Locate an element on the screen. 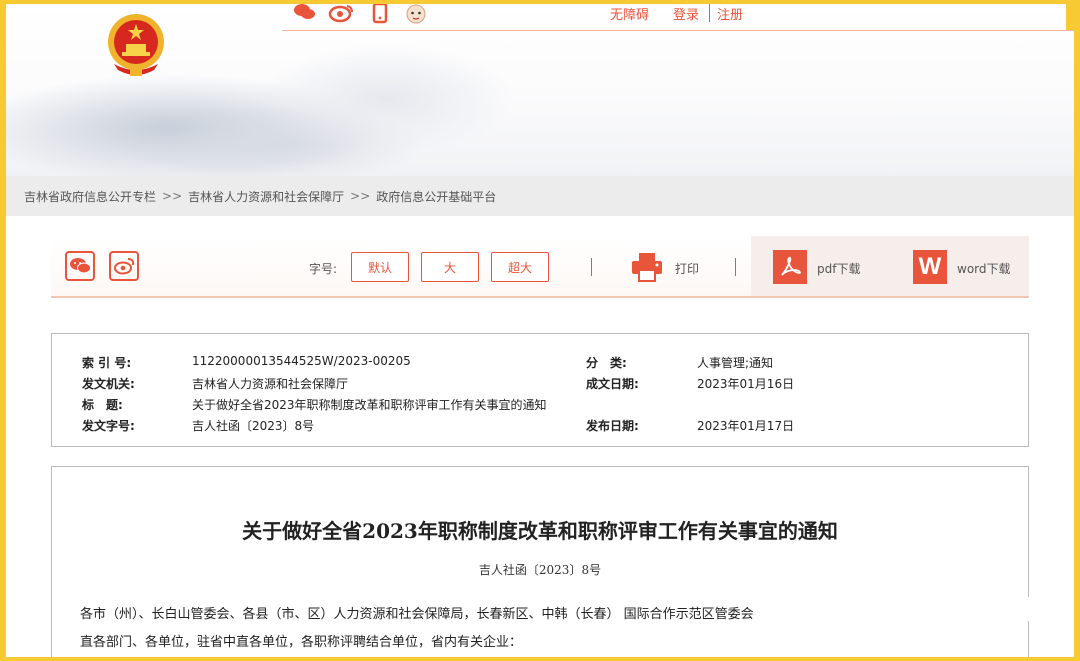 The height and width of the screenshot is (661, 1080). index-value: 11220000013544525W/2023-00205 is located at coordinates (301, 361).